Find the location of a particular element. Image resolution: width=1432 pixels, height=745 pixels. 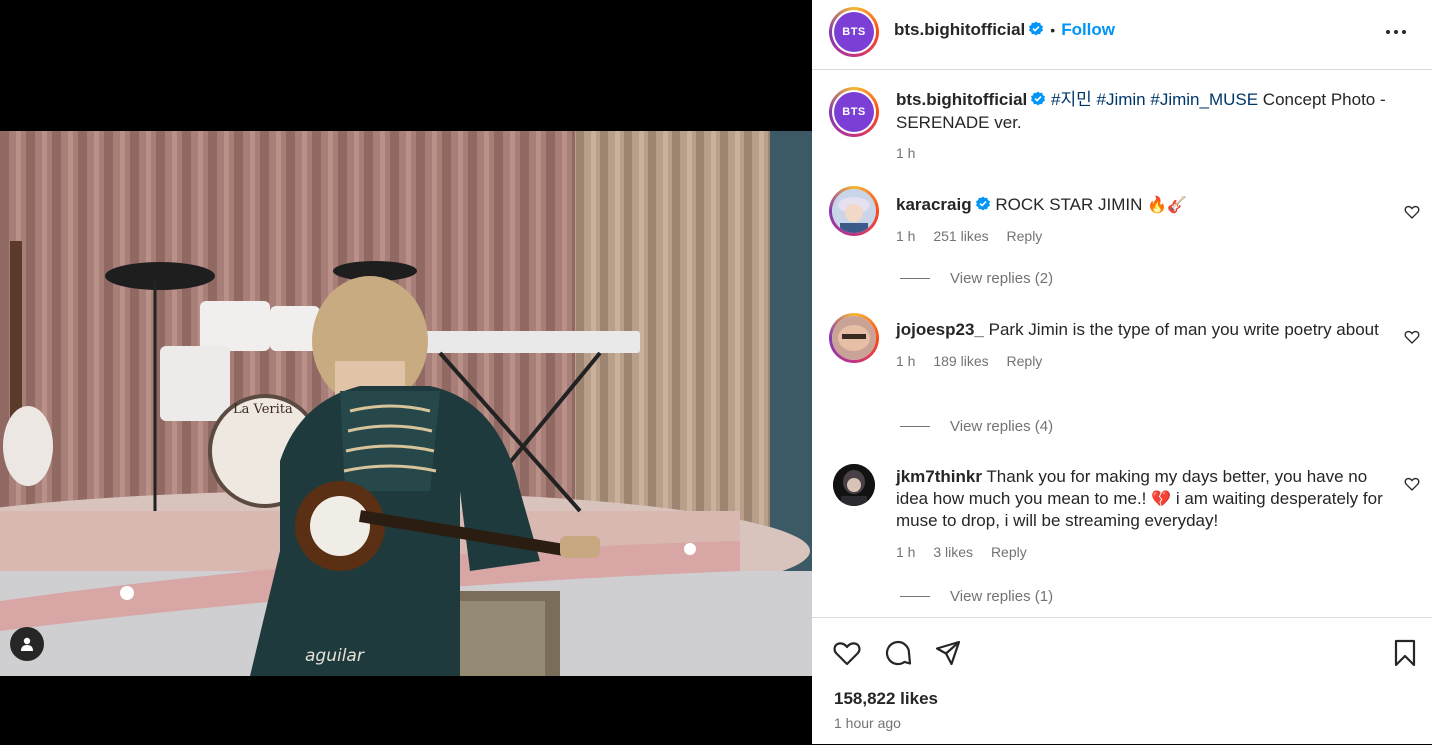

comment-text: ROCK STAR JIMIN is located at coordinates (1069, 204).